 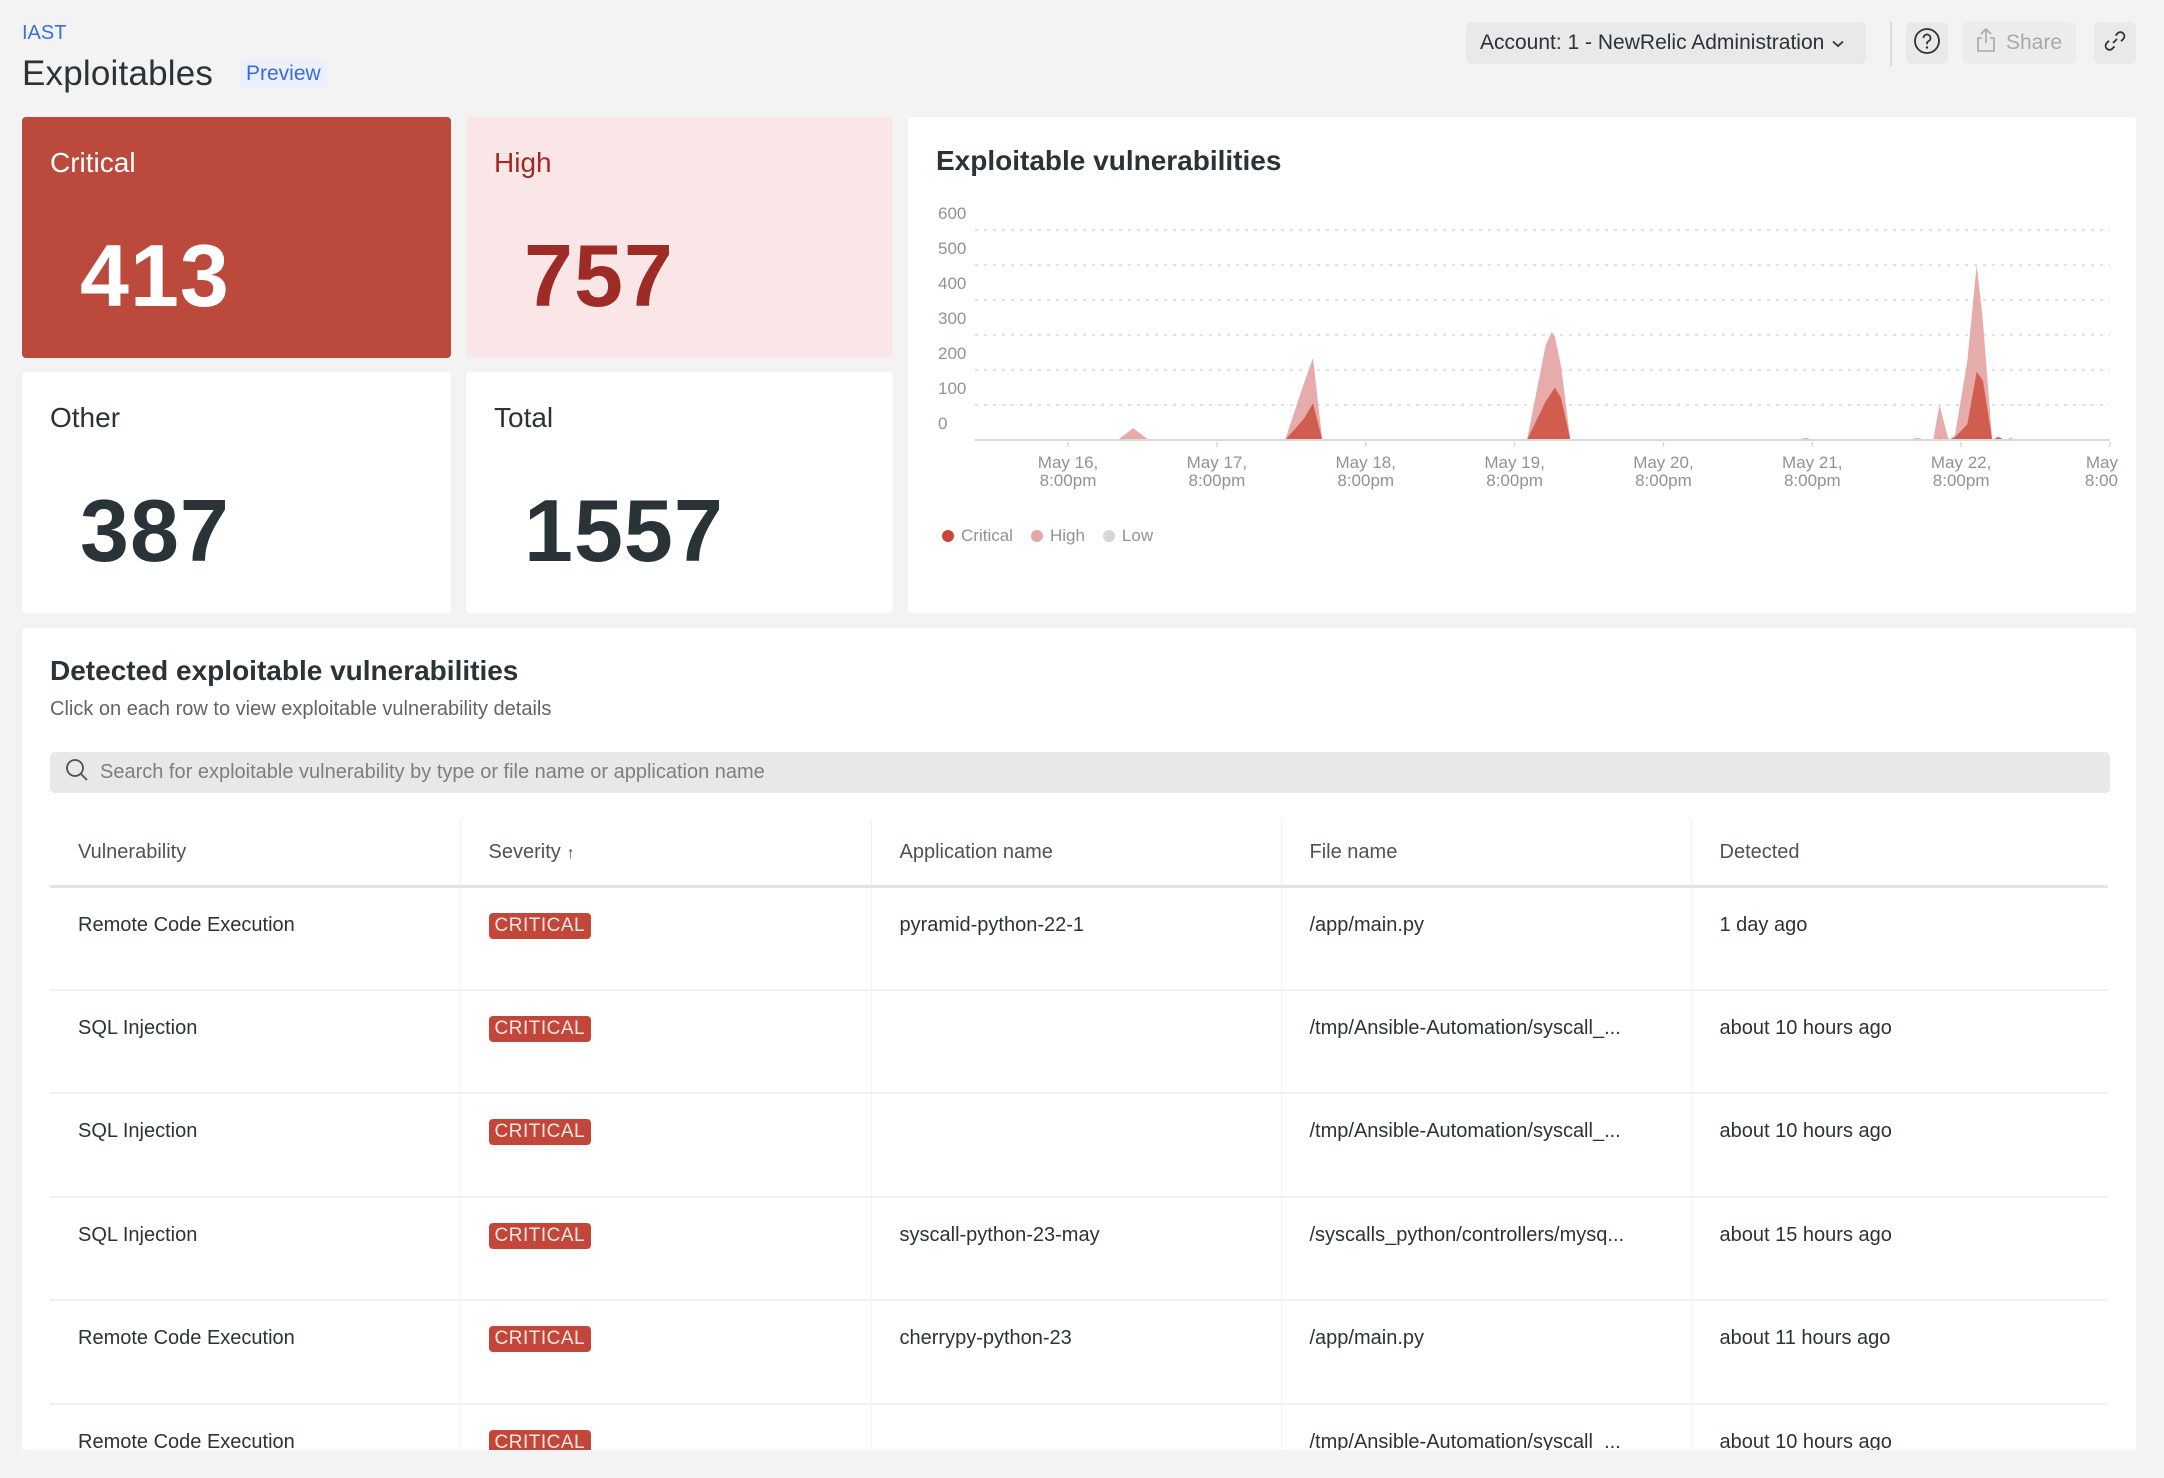 I want to click on link-icon, so click(x=2115, y=43).